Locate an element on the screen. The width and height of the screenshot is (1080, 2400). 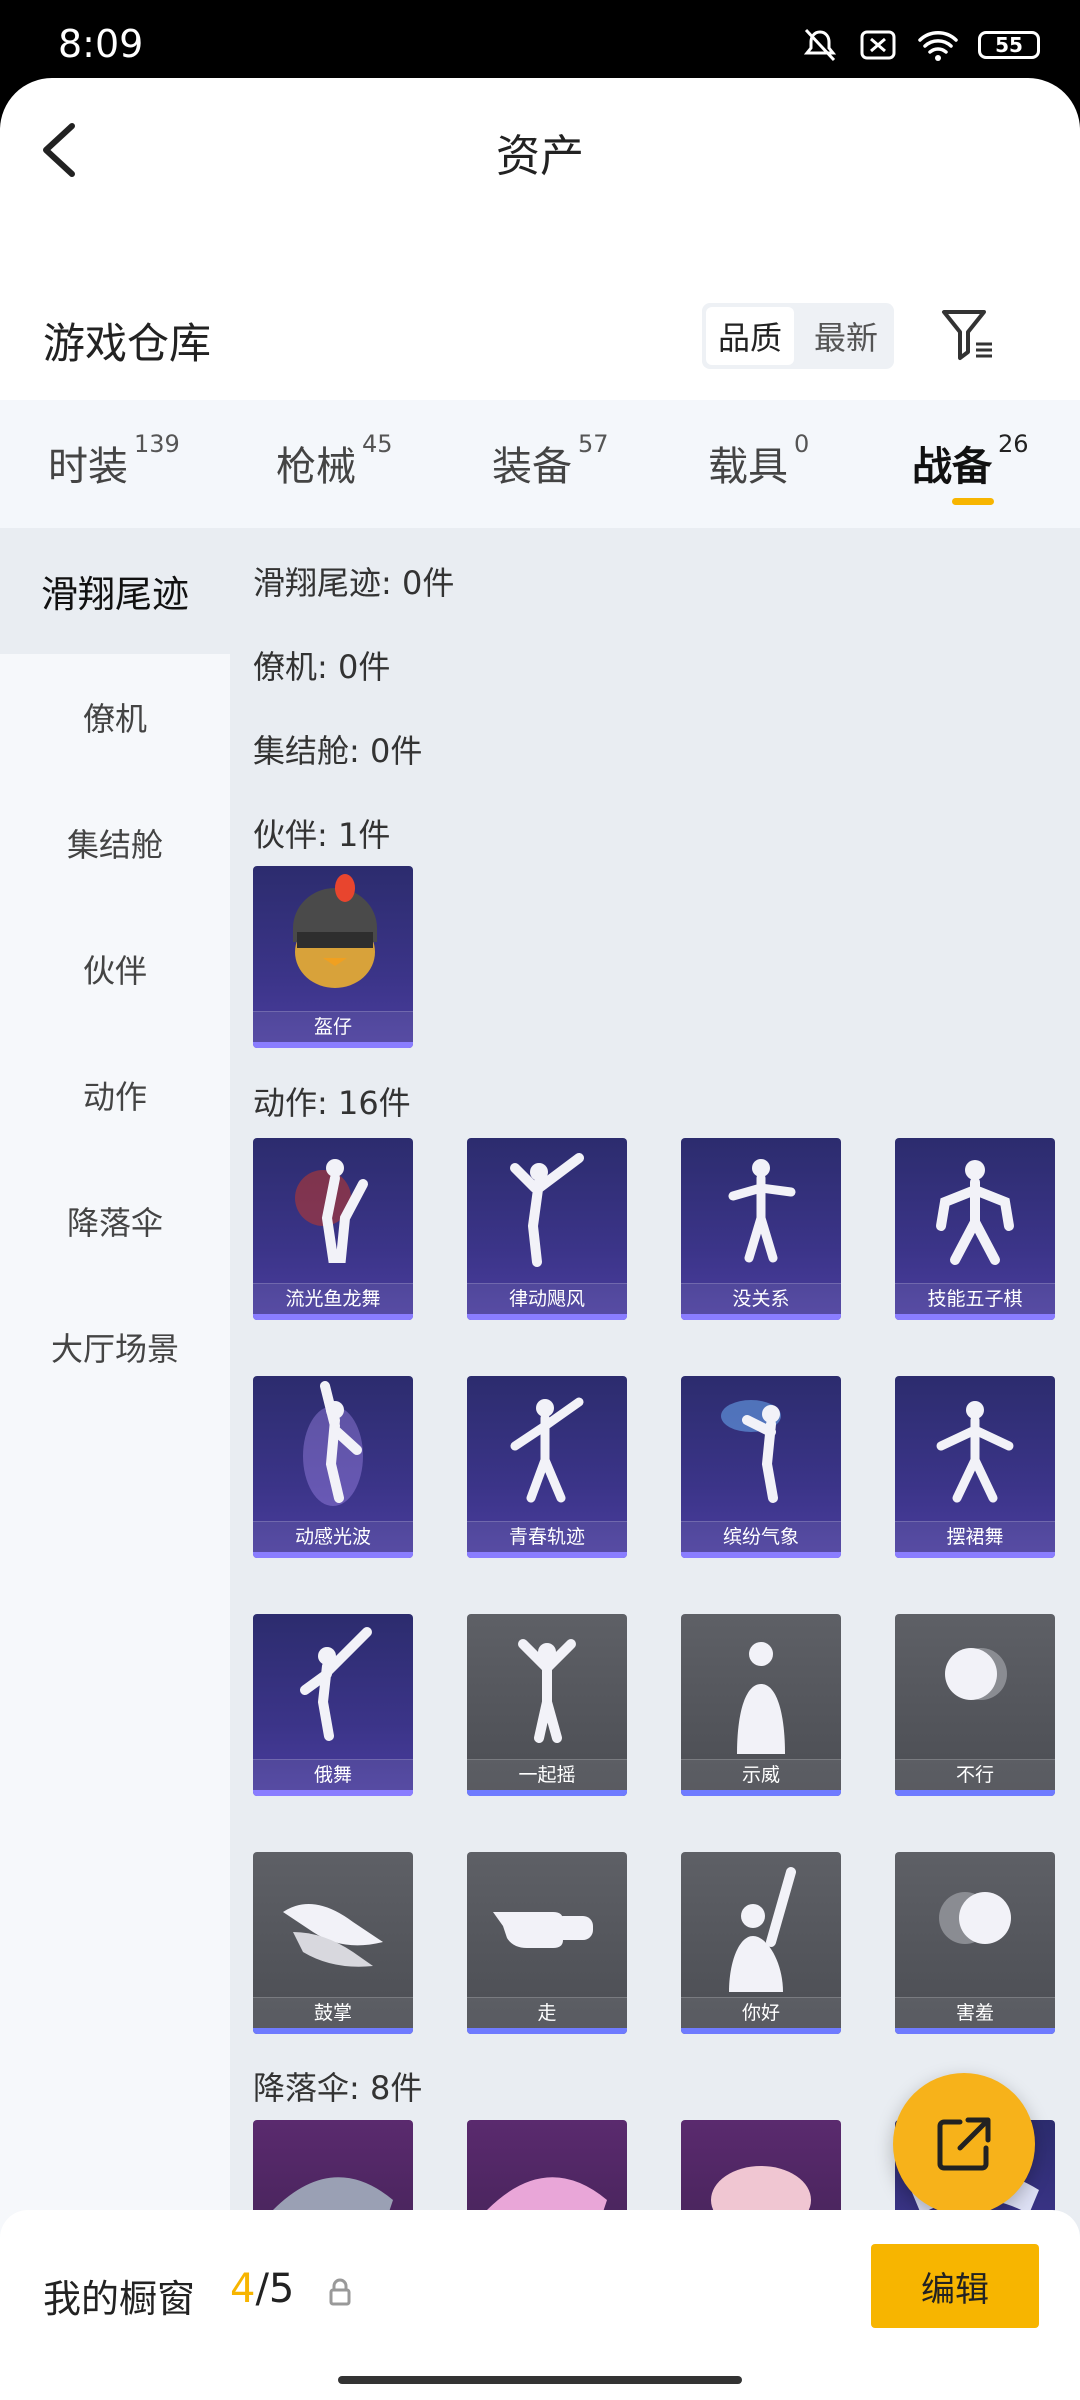
item-name: 不行 is located at coordinates (975, 1774).